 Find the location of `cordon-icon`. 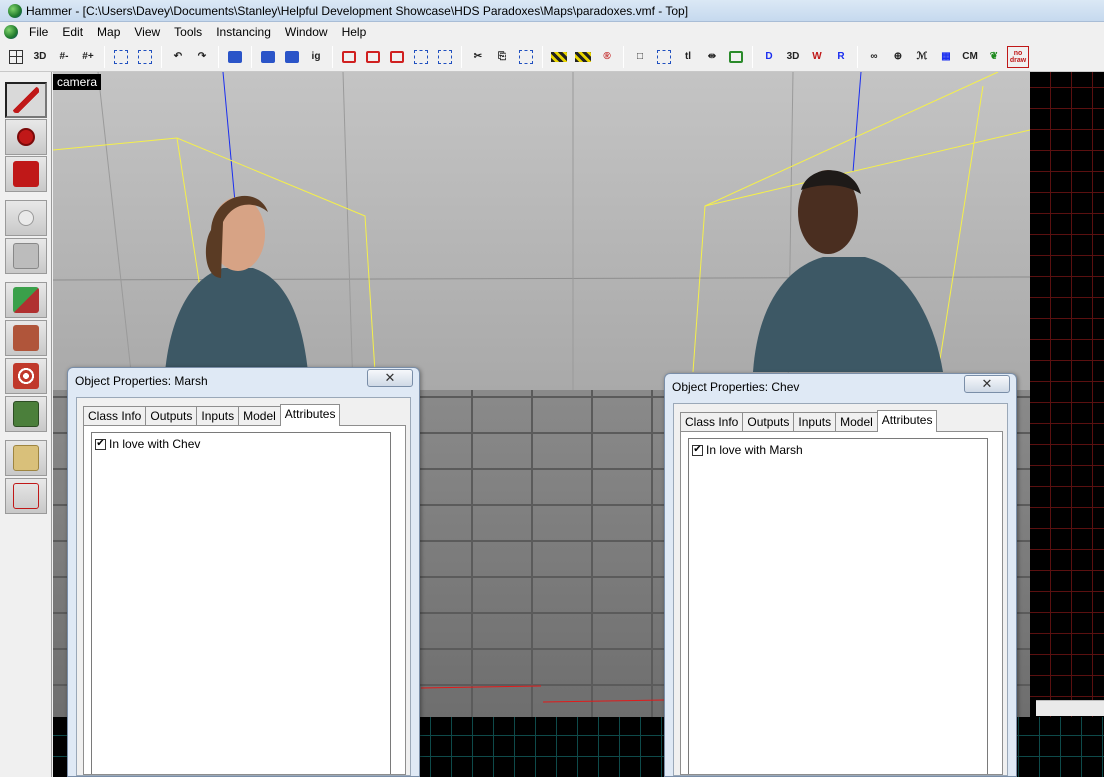

cordon-icon is located at coordinates (583, 57).